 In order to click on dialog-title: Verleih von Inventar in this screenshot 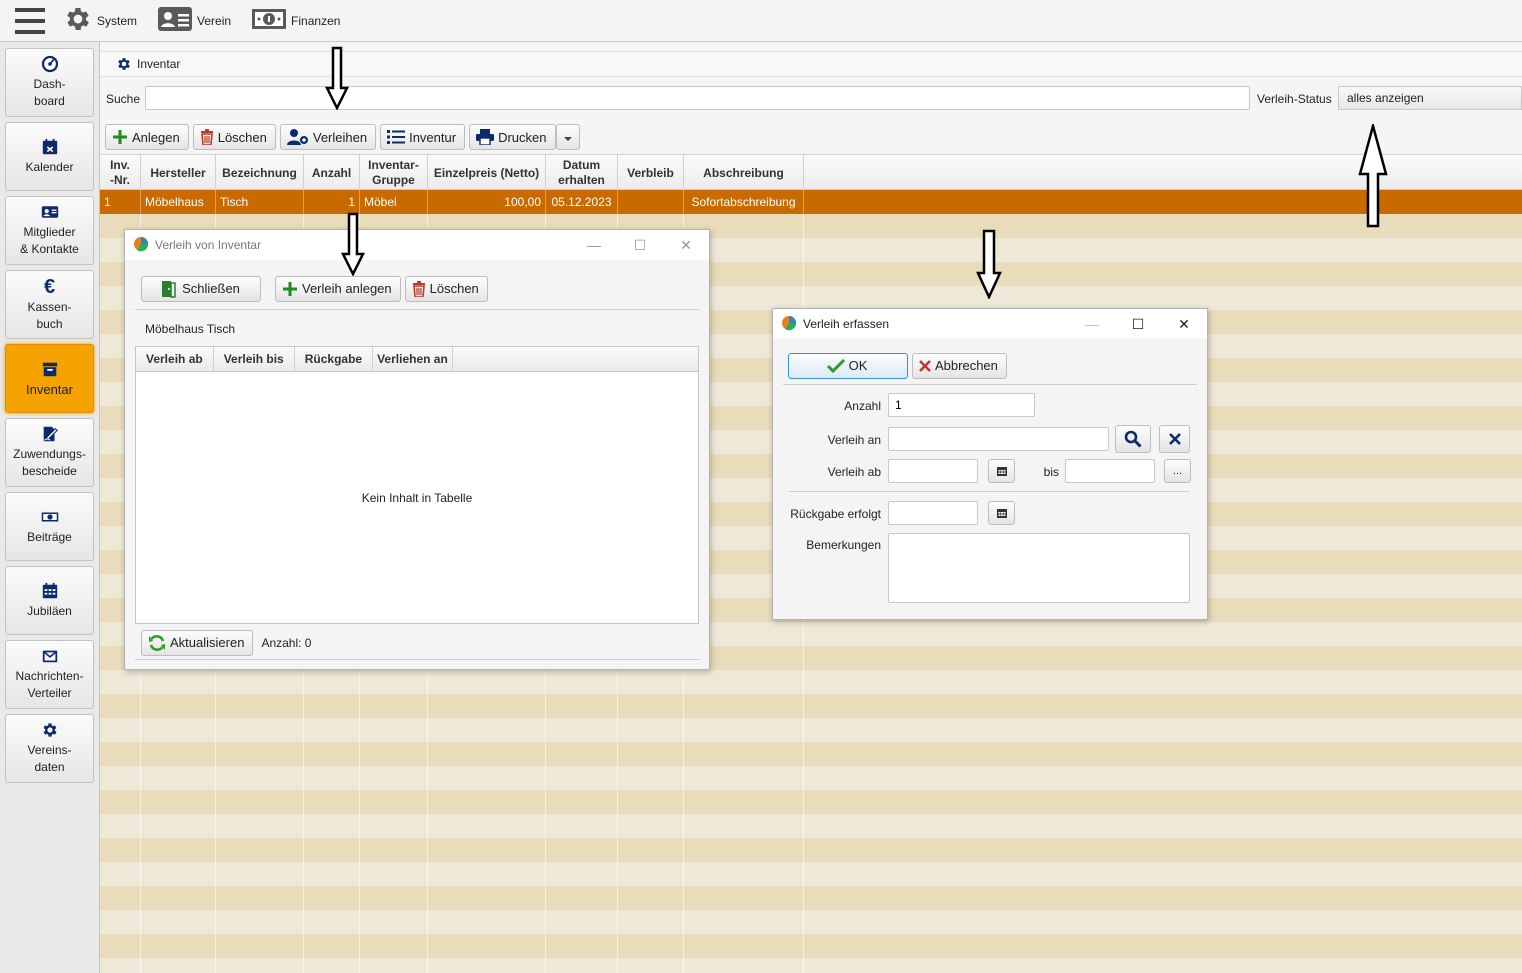, I will do `click(208, 245)`.